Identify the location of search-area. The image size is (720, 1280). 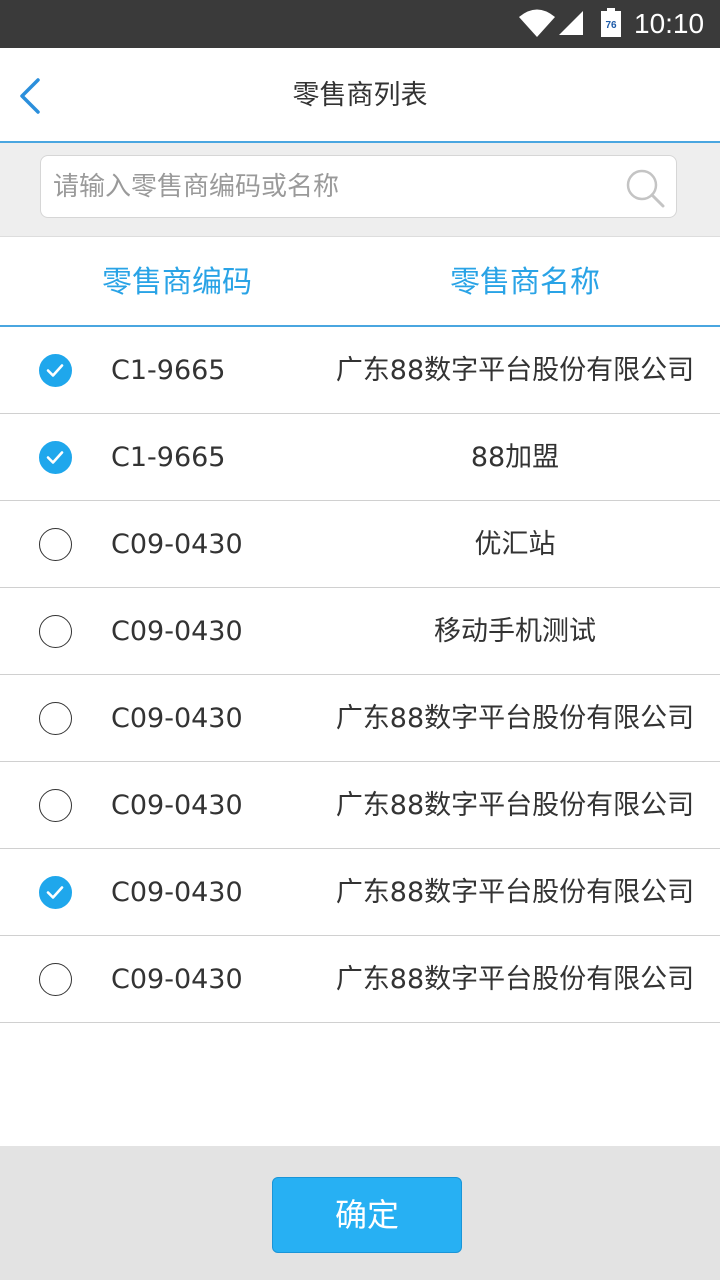
(360, 190).